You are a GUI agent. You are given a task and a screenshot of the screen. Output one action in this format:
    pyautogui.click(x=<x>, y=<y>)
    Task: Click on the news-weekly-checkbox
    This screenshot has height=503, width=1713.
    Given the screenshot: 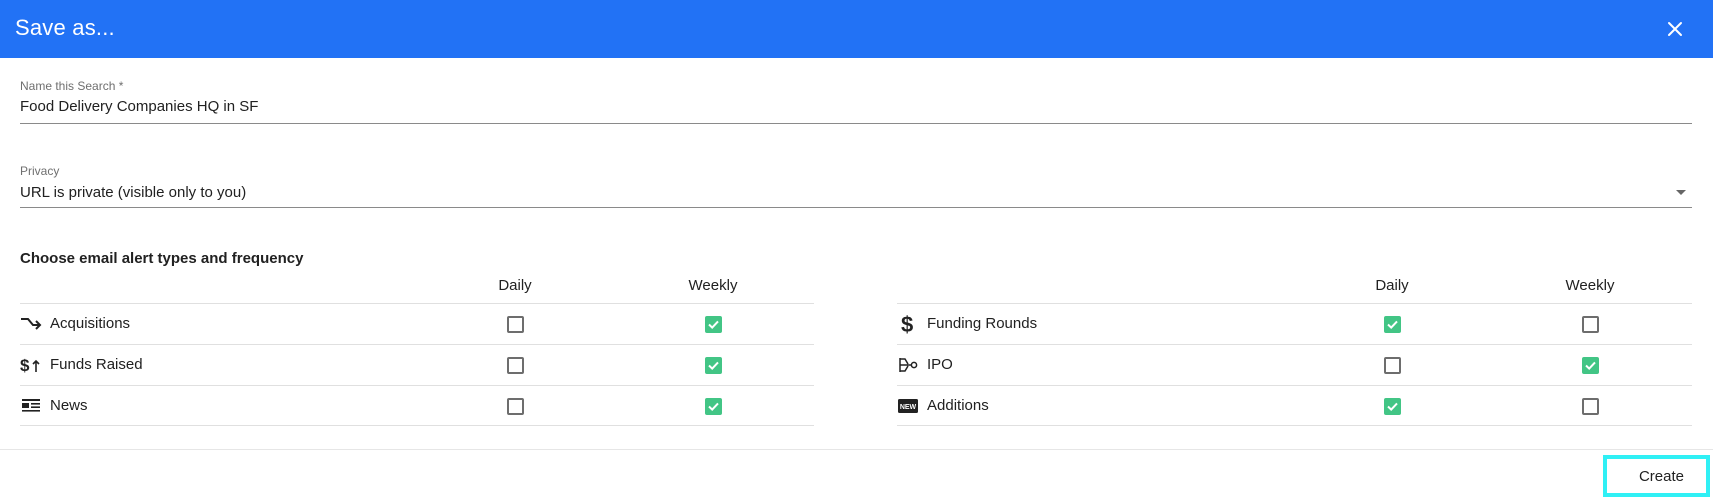 What is the action you would take?
    pyautogui.click(x=713, y=406)
    